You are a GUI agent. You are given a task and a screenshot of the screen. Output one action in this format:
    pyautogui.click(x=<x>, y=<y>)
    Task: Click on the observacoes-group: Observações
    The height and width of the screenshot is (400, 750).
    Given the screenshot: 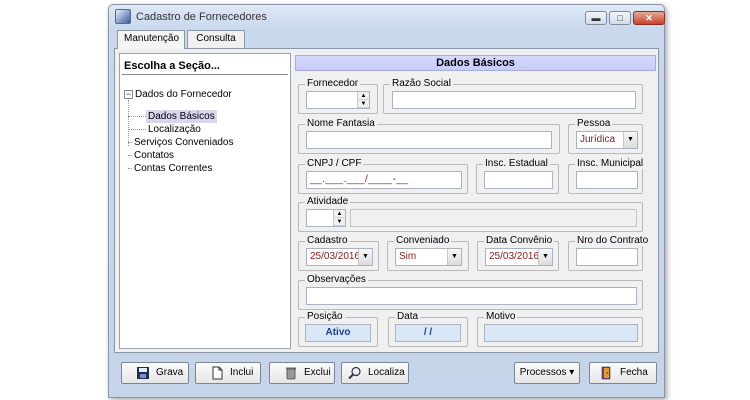 What is the action you would take?
    pyautogui.click(x=470, y=292)
    